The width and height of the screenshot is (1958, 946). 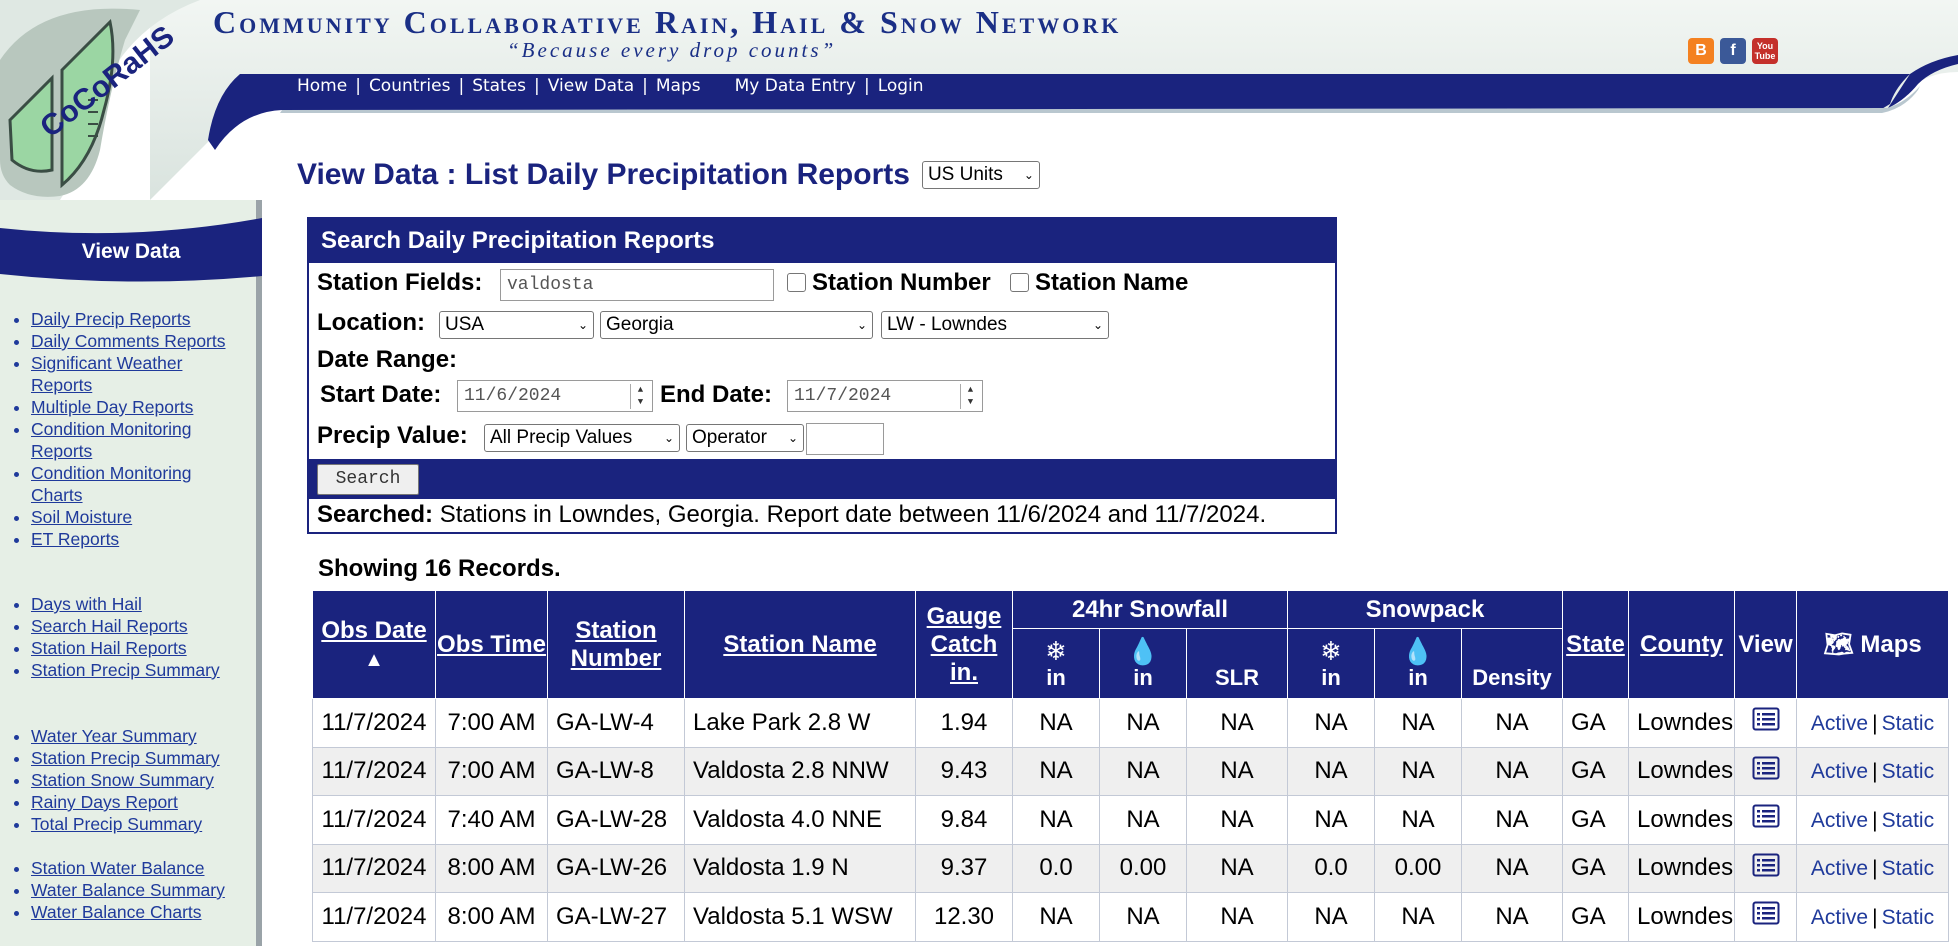 What do you see at coordinates (1595, 644) in the screenshot?
I see `header-state: State` at bounding box center [1595, 644].